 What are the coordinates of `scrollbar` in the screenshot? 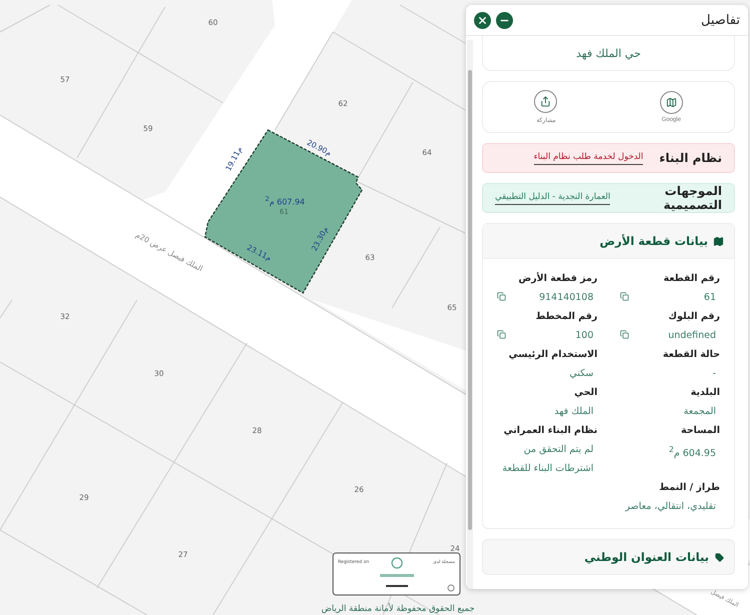 It's located at (470, 314).